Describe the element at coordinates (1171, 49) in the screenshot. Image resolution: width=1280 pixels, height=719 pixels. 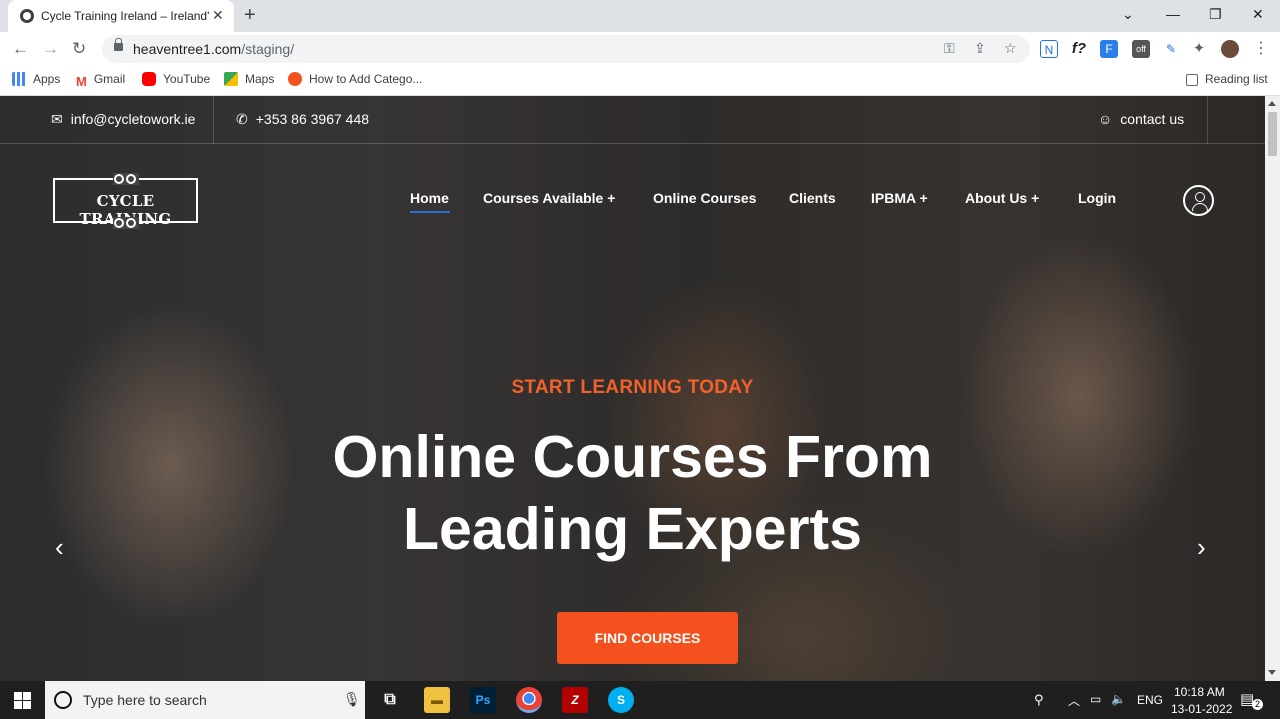
I see `pen-extension-icon: ✎` at that location.